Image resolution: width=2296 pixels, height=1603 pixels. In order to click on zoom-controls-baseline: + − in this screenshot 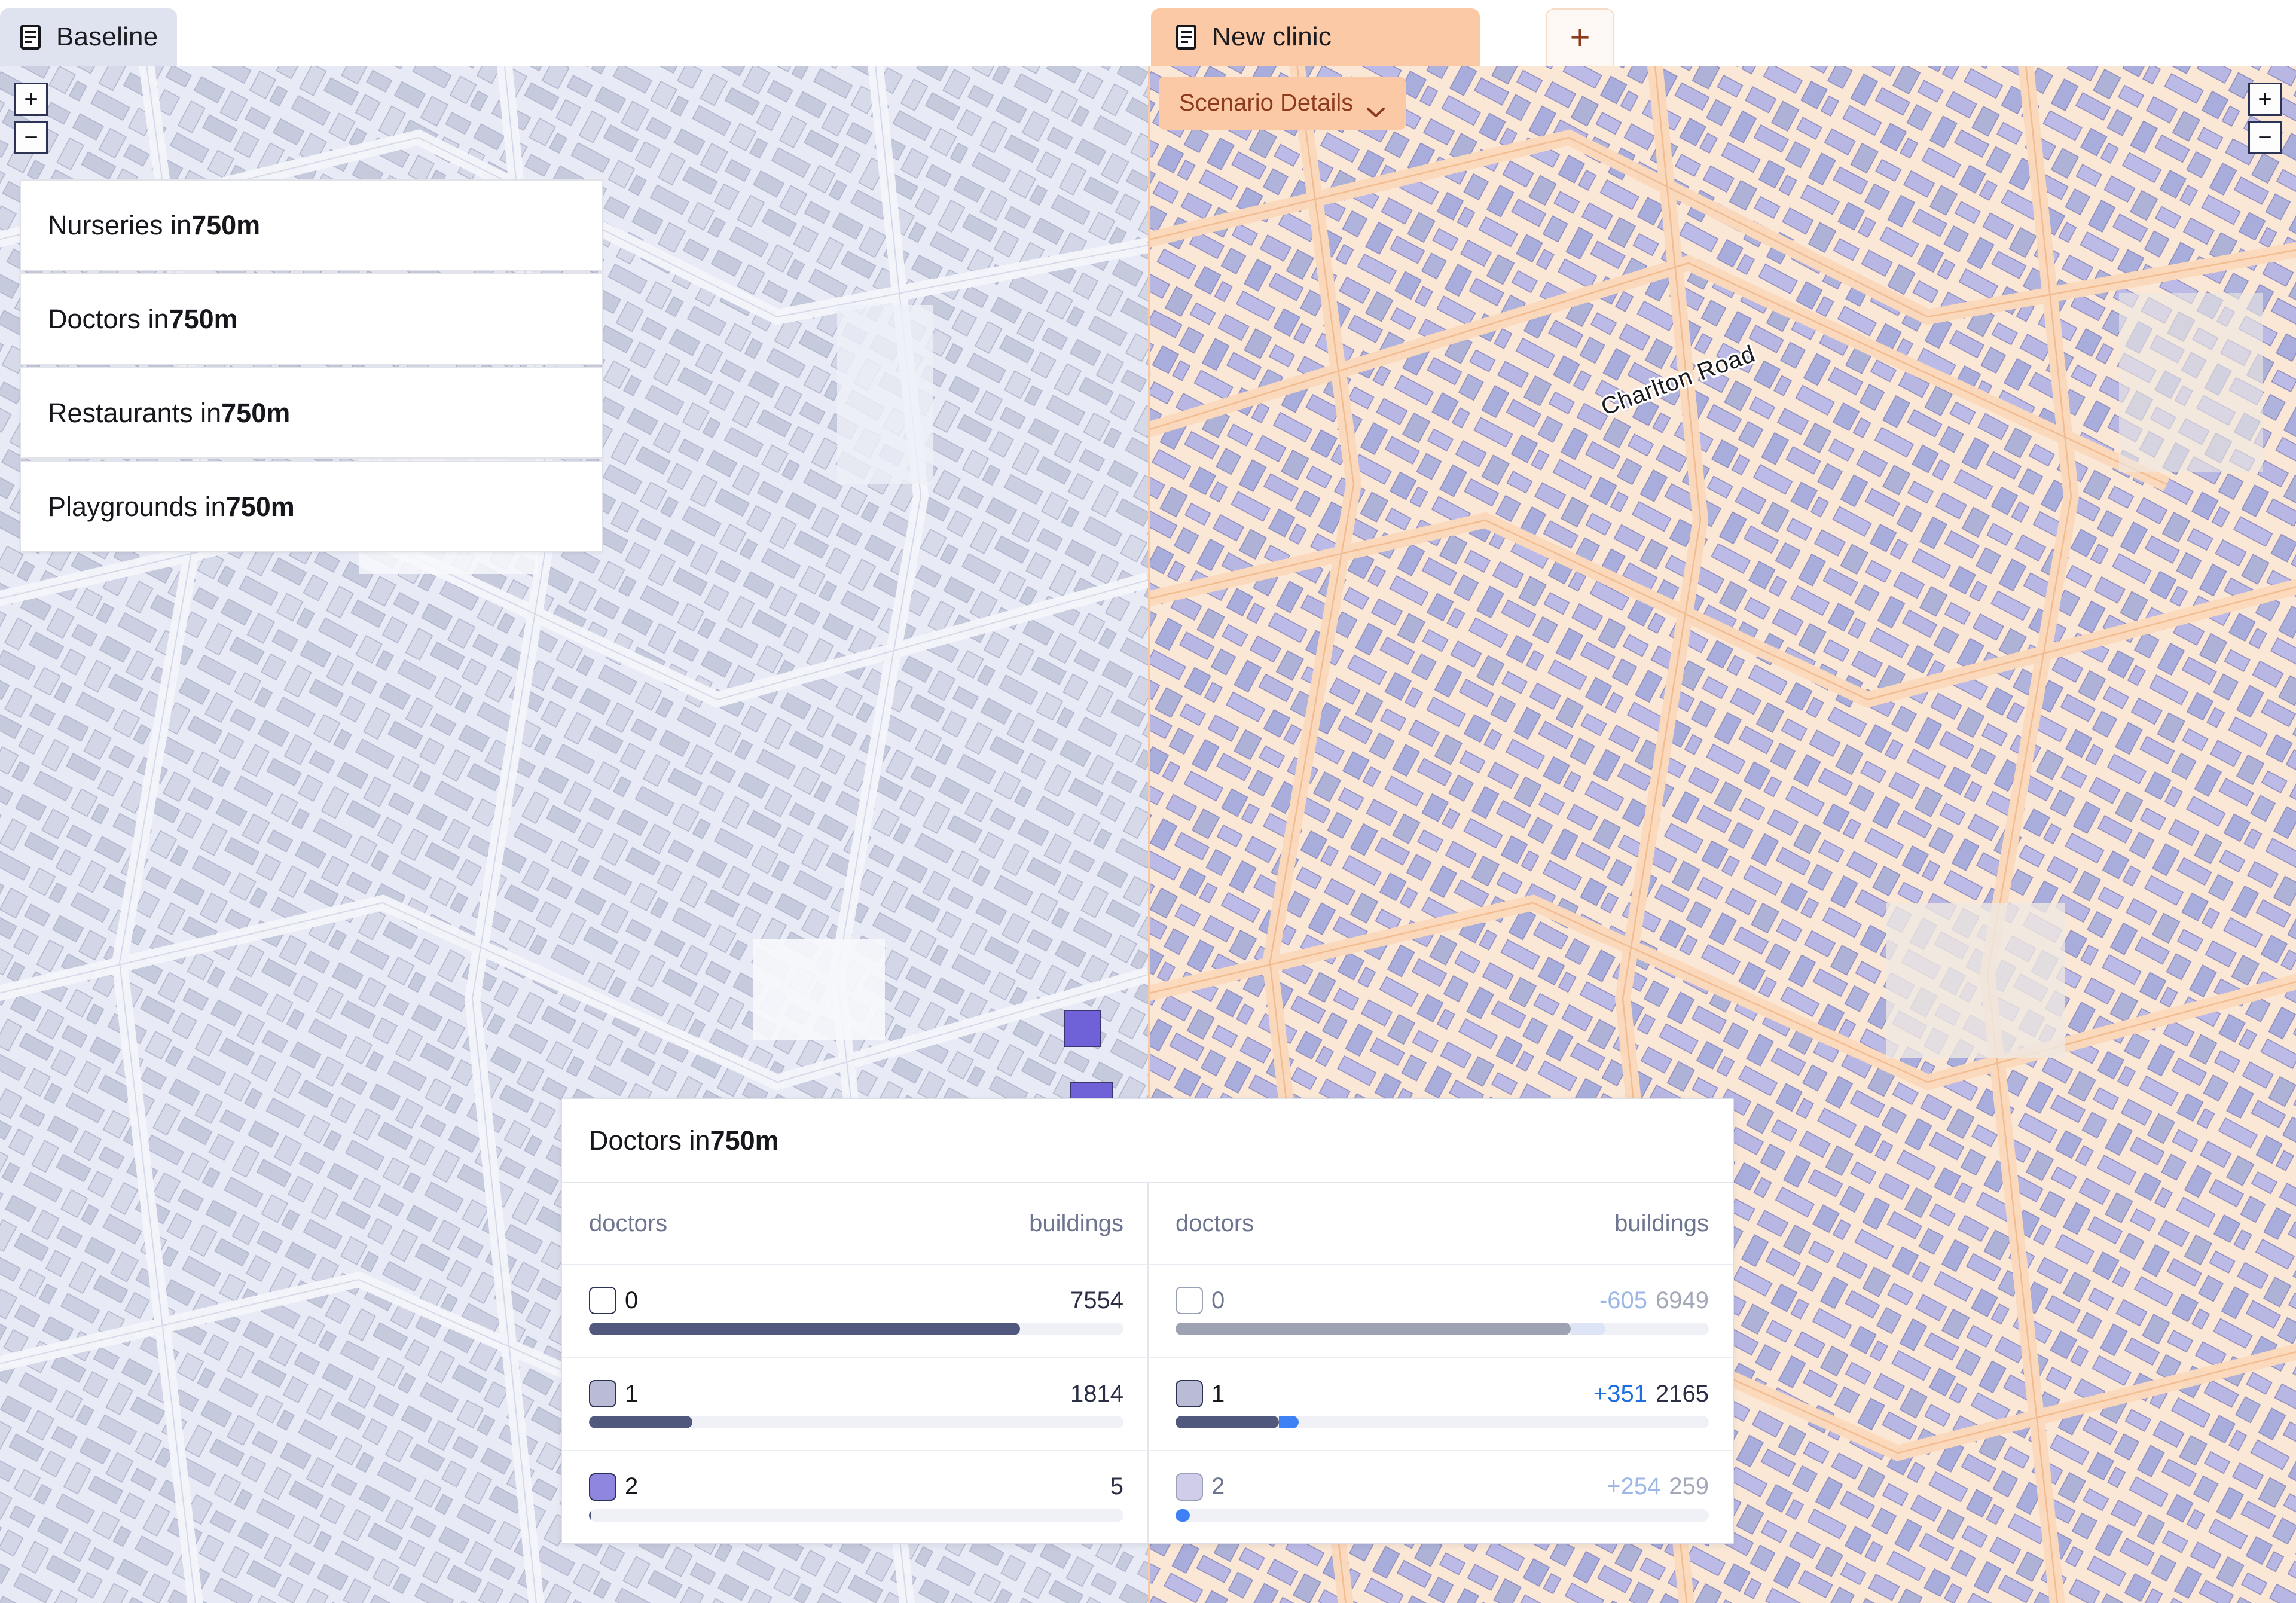, I will do `click(31, 118)`.